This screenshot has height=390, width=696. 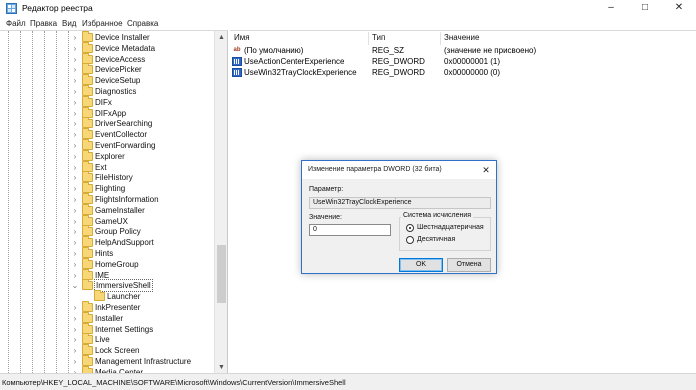 What do you see at coordinates (221, 367) in the screenshot?
I see `scroll-down-arrow-icon: ▼` at bounding box center [221, 367].